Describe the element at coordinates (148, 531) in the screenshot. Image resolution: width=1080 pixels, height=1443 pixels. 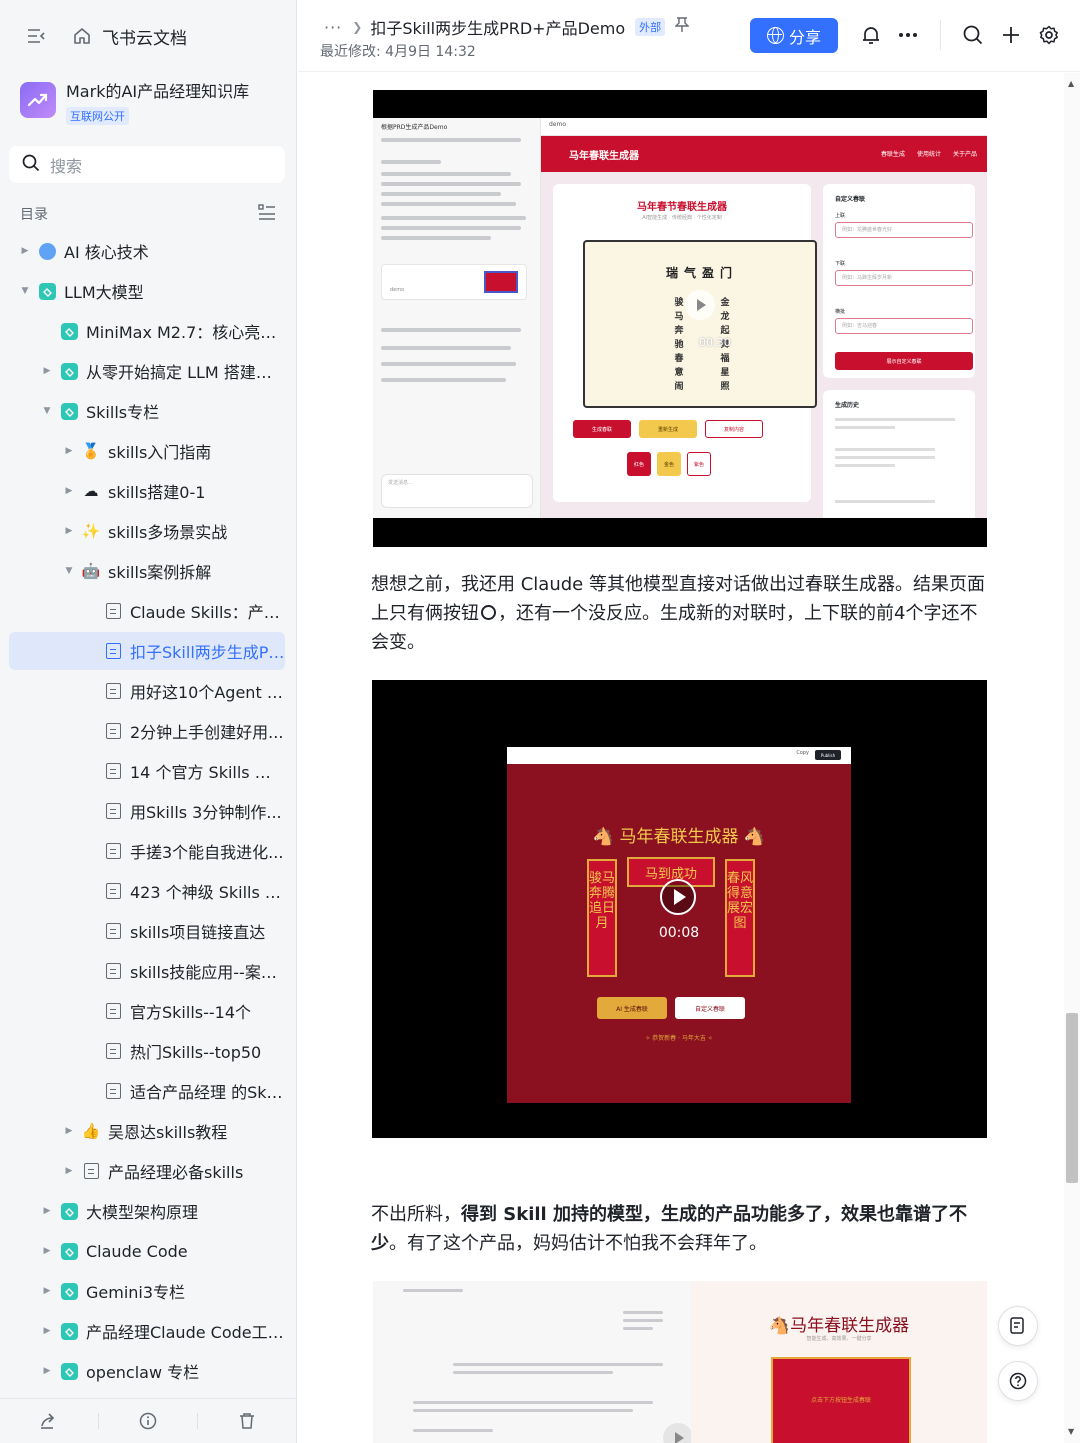
I see `tree-item: ▶ ✨ skills多场景实战` at that location.